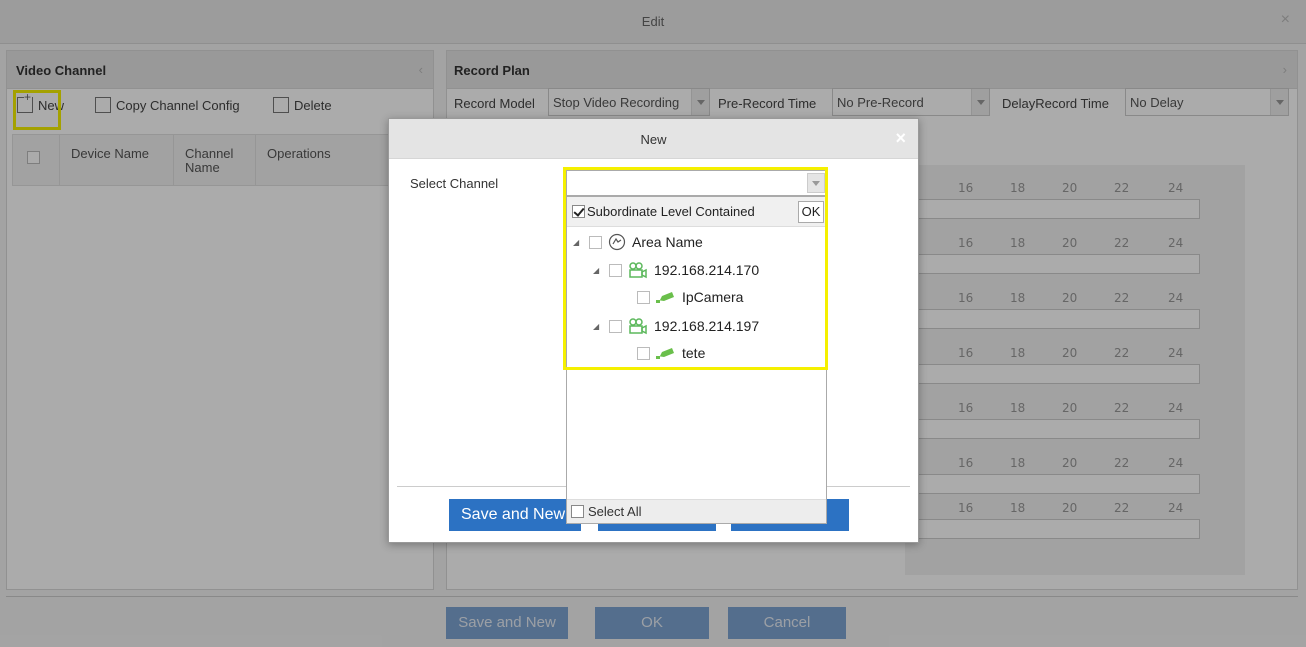  Describe the element at coordinates (577, 511) in the screenshot. I see `checkbox-icon` at that location.